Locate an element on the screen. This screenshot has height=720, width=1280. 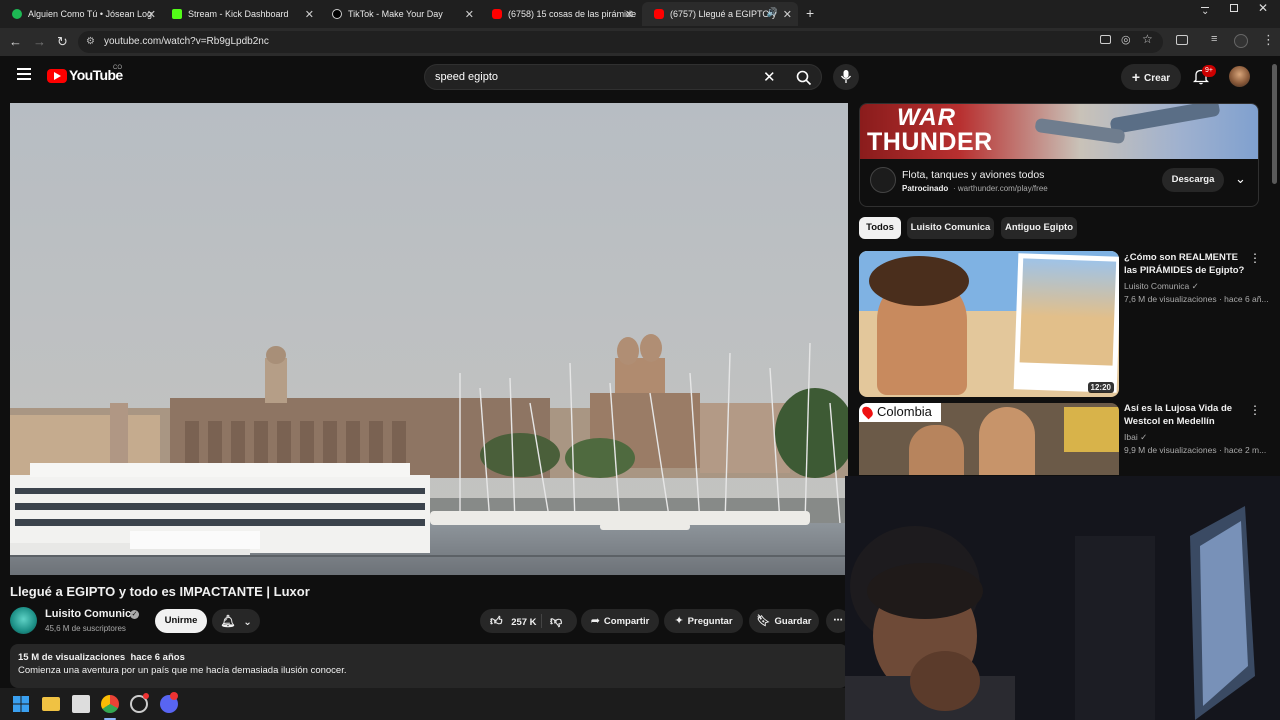
browser-tab-1: Alguien Como Tú • Jósean Log ✕ is located at coordinates (81, 14).